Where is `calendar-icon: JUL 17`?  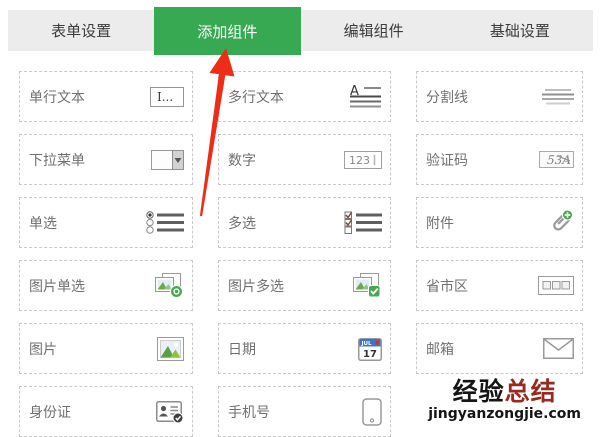 calendar-icon: JUL 17 is located at coordinates (370, 348).